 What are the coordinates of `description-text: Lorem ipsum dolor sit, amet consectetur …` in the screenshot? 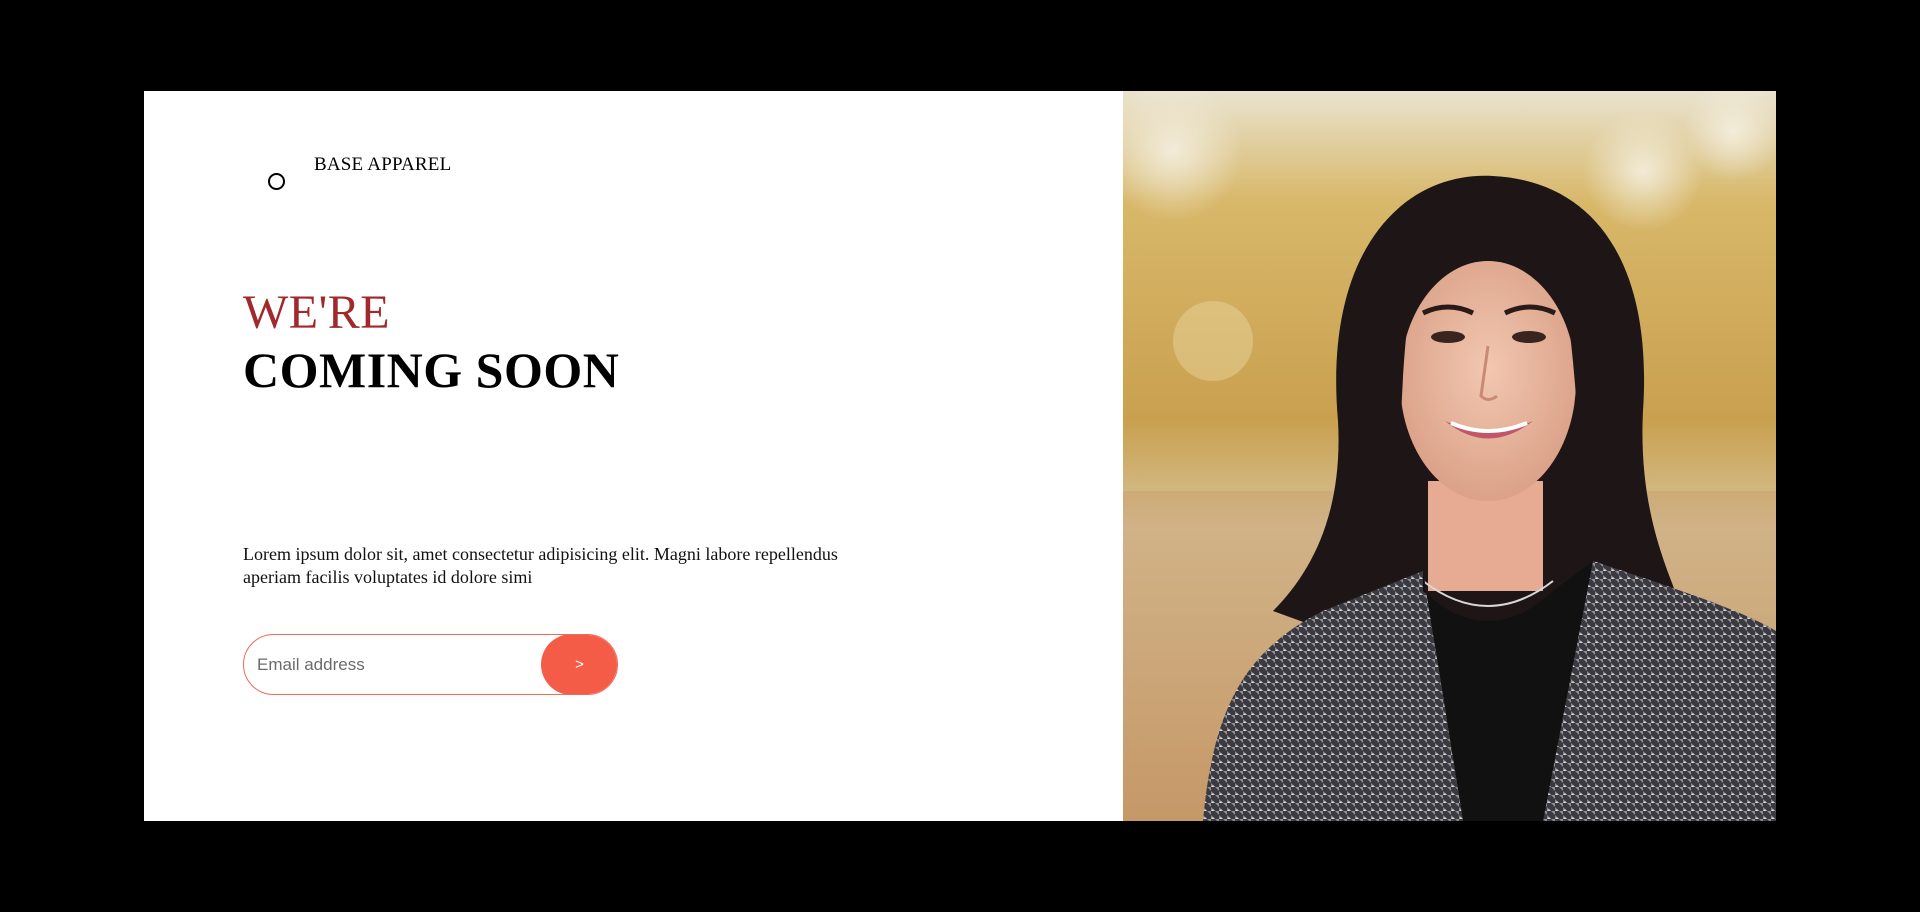 It's located at (540, 565).